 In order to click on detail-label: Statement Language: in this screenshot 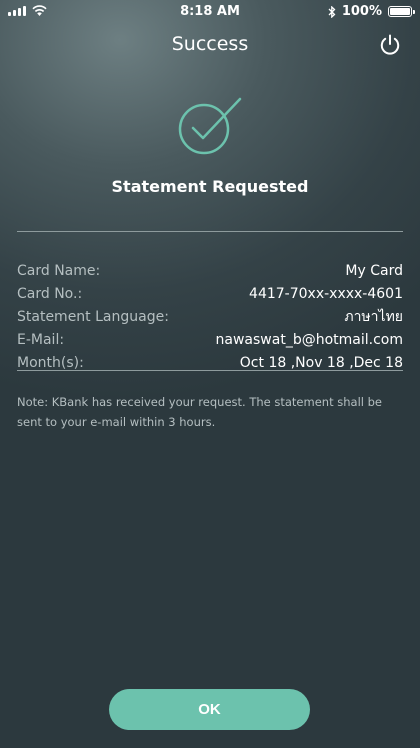, I will do `click(93, 316)`.